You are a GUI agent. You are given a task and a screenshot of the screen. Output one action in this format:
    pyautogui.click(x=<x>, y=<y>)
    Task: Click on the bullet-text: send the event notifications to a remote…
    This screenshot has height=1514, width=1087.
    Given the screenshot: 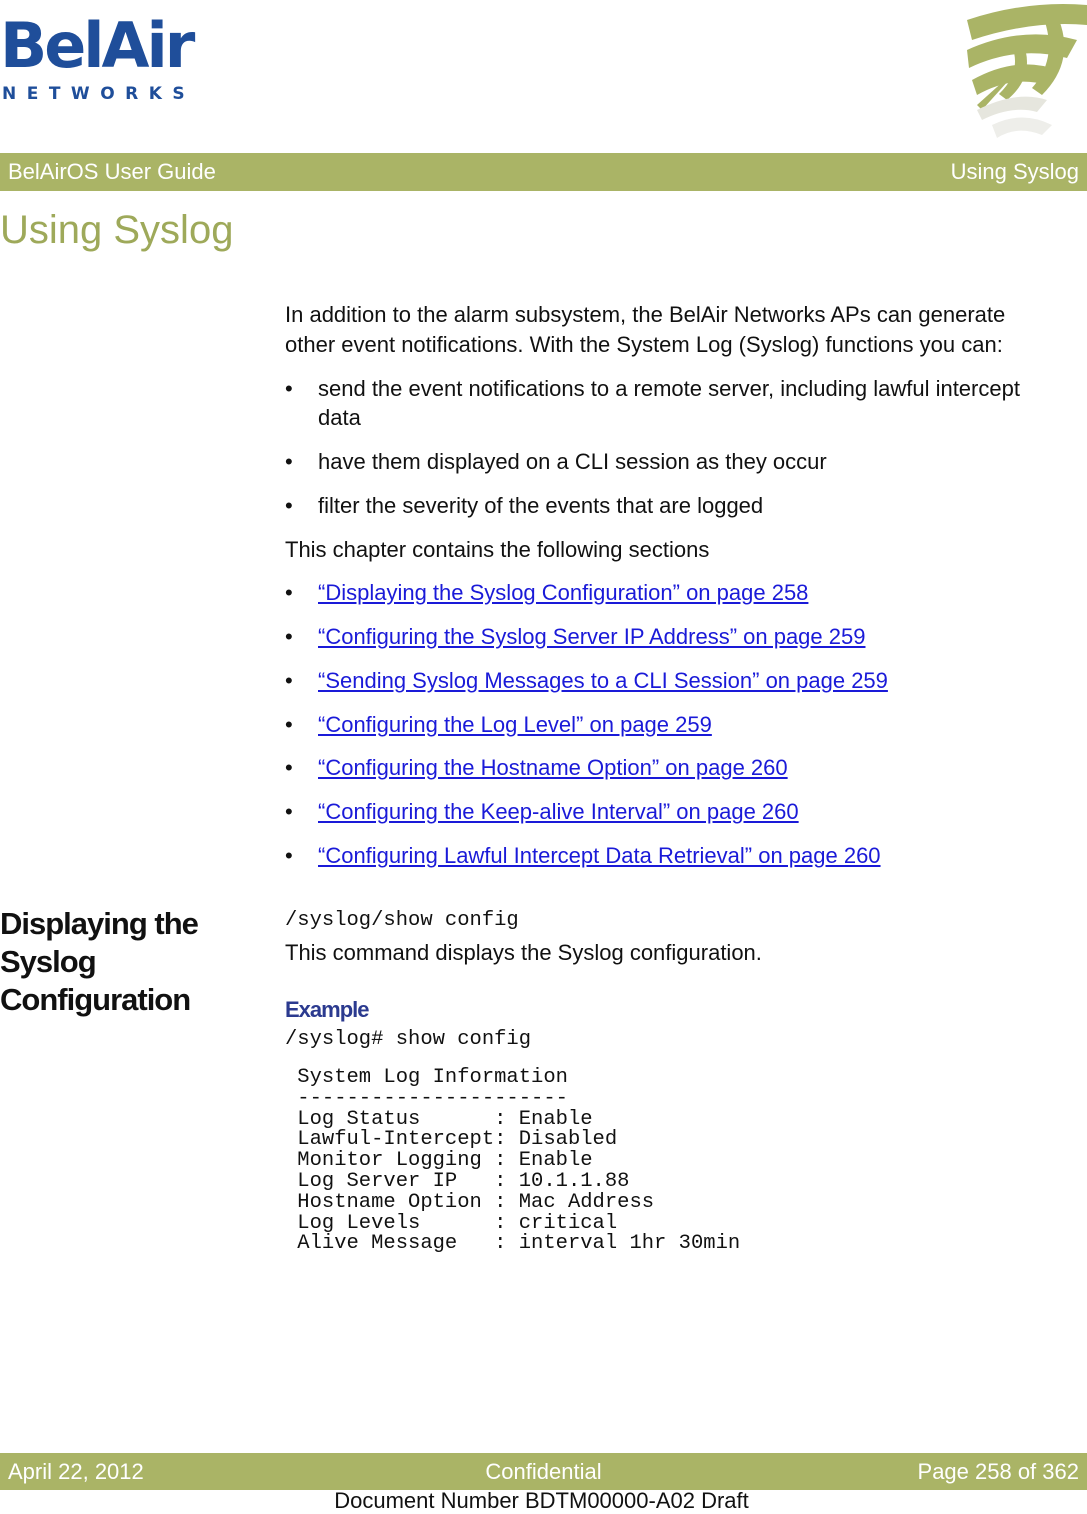 What is the action you would take?
    pyautogui.click(x=669, y=388)
    